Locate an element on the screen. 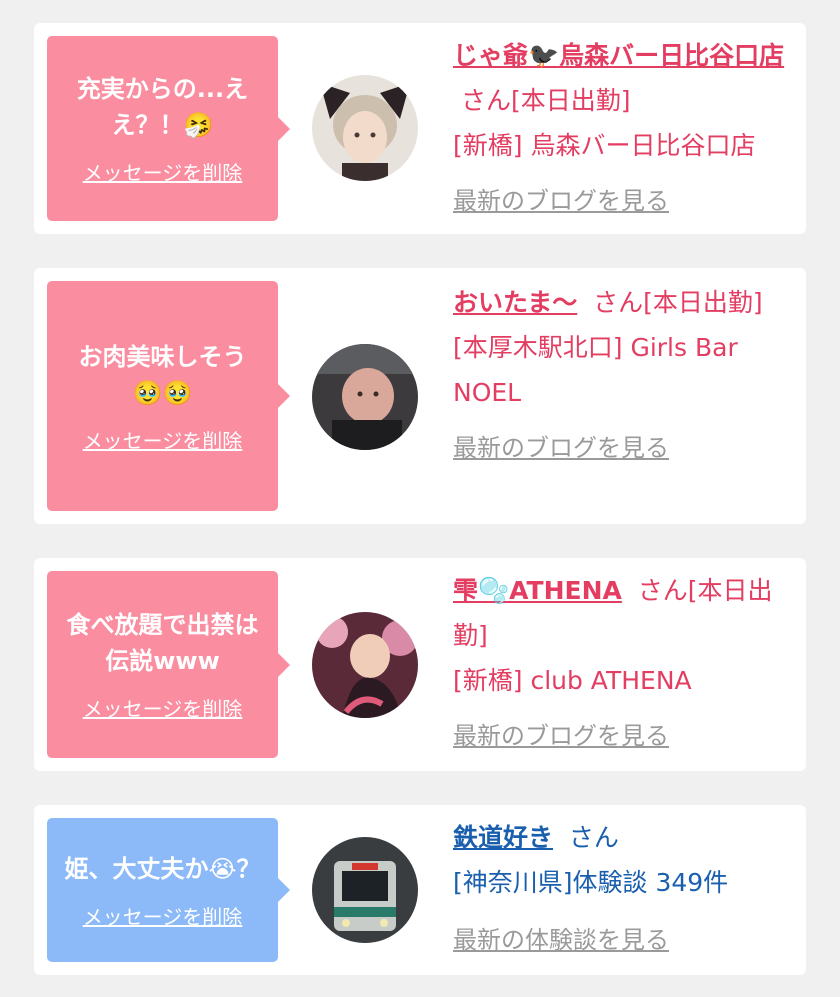 The width and height of the screenshot is (840, 997). message-bubble: お肉美味しそう🥹🥹 メッセージを削除 is located at coordinates (168, 396).